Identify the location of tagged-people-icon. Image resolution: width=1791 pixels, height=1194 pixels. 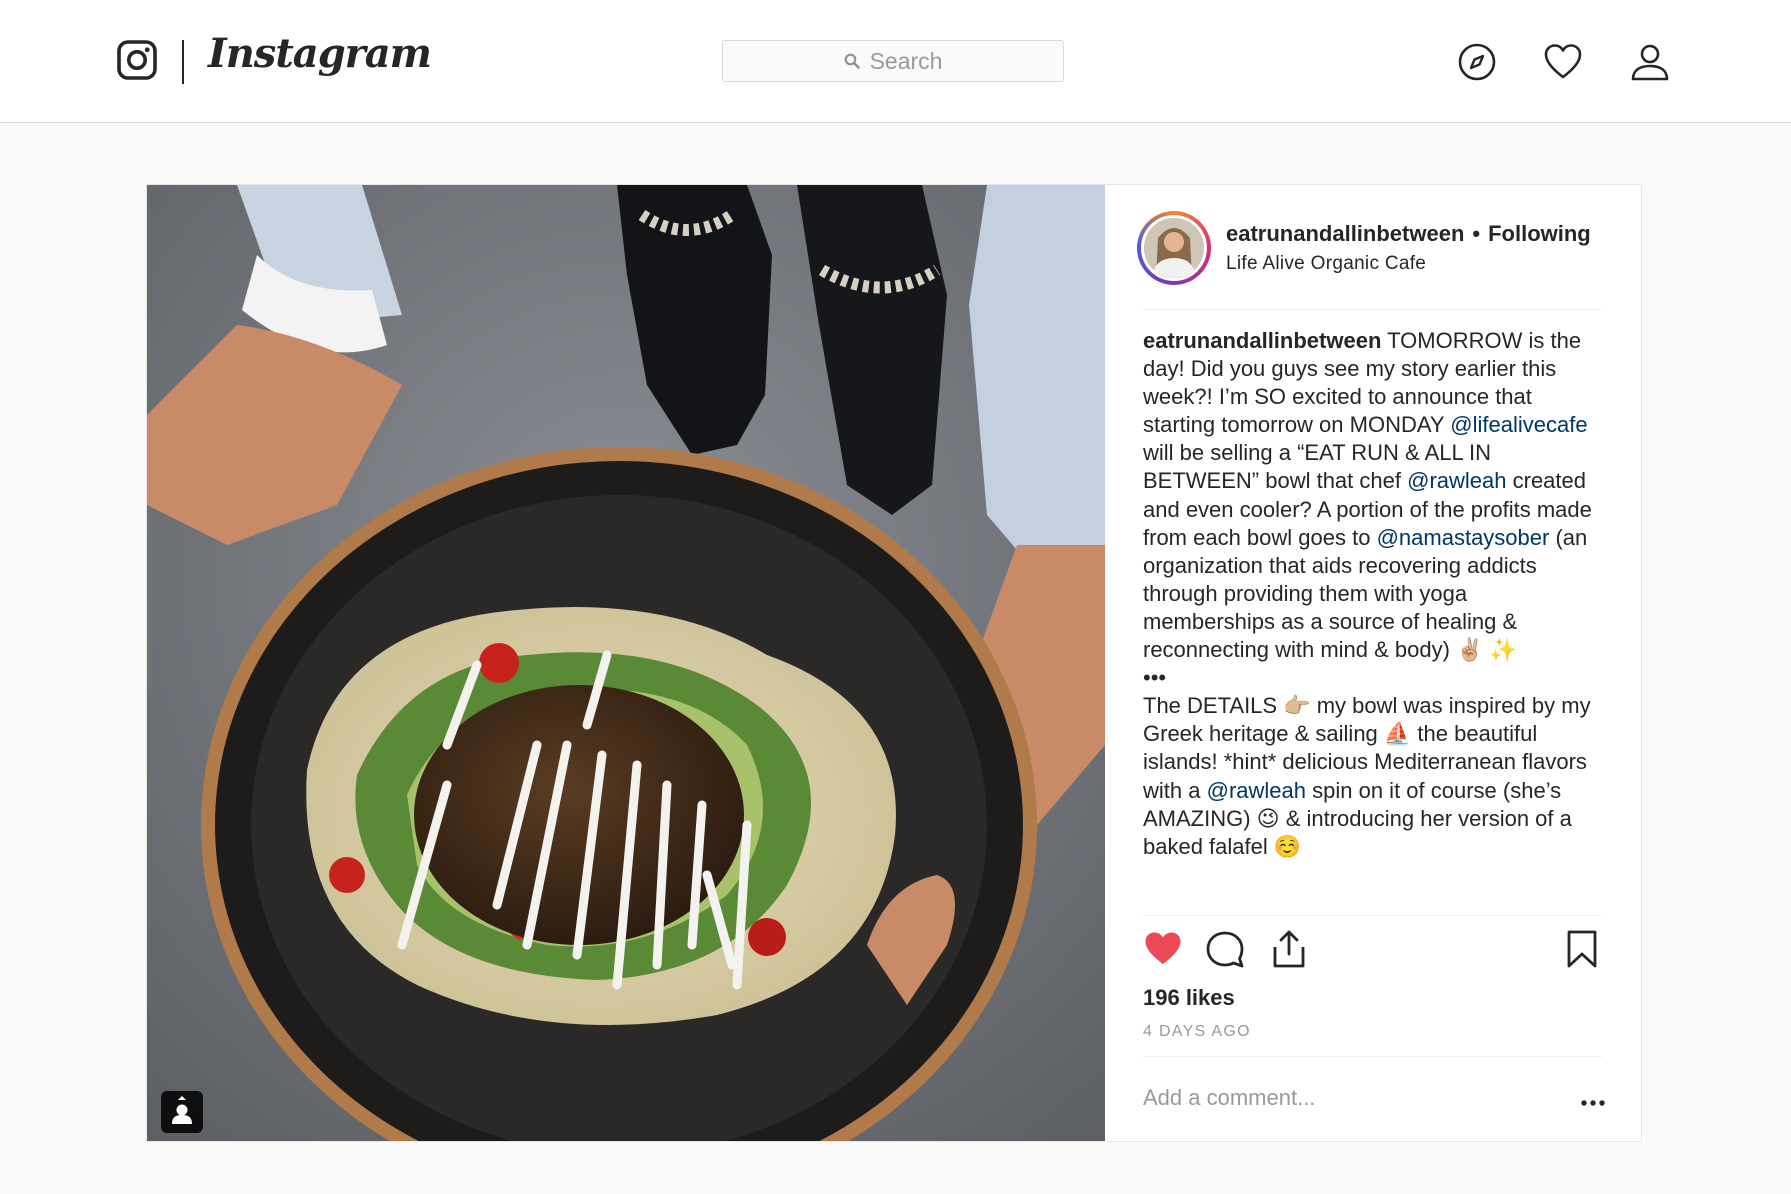
(182, 1112).